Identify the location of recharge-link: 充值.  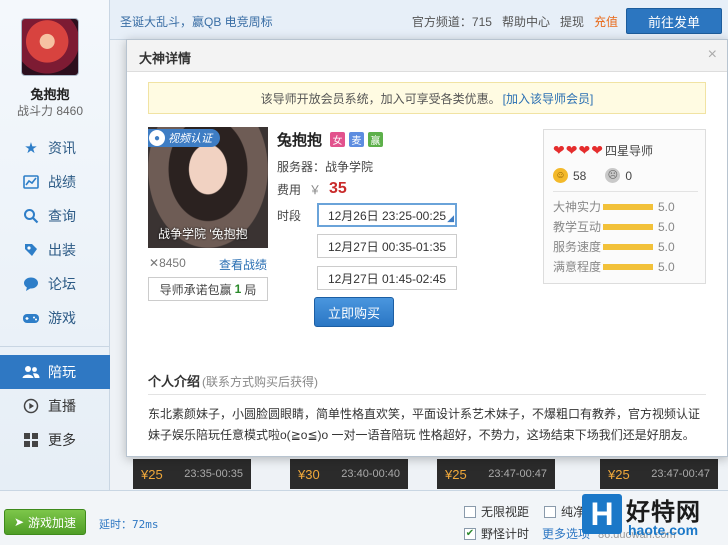
(606, 21).